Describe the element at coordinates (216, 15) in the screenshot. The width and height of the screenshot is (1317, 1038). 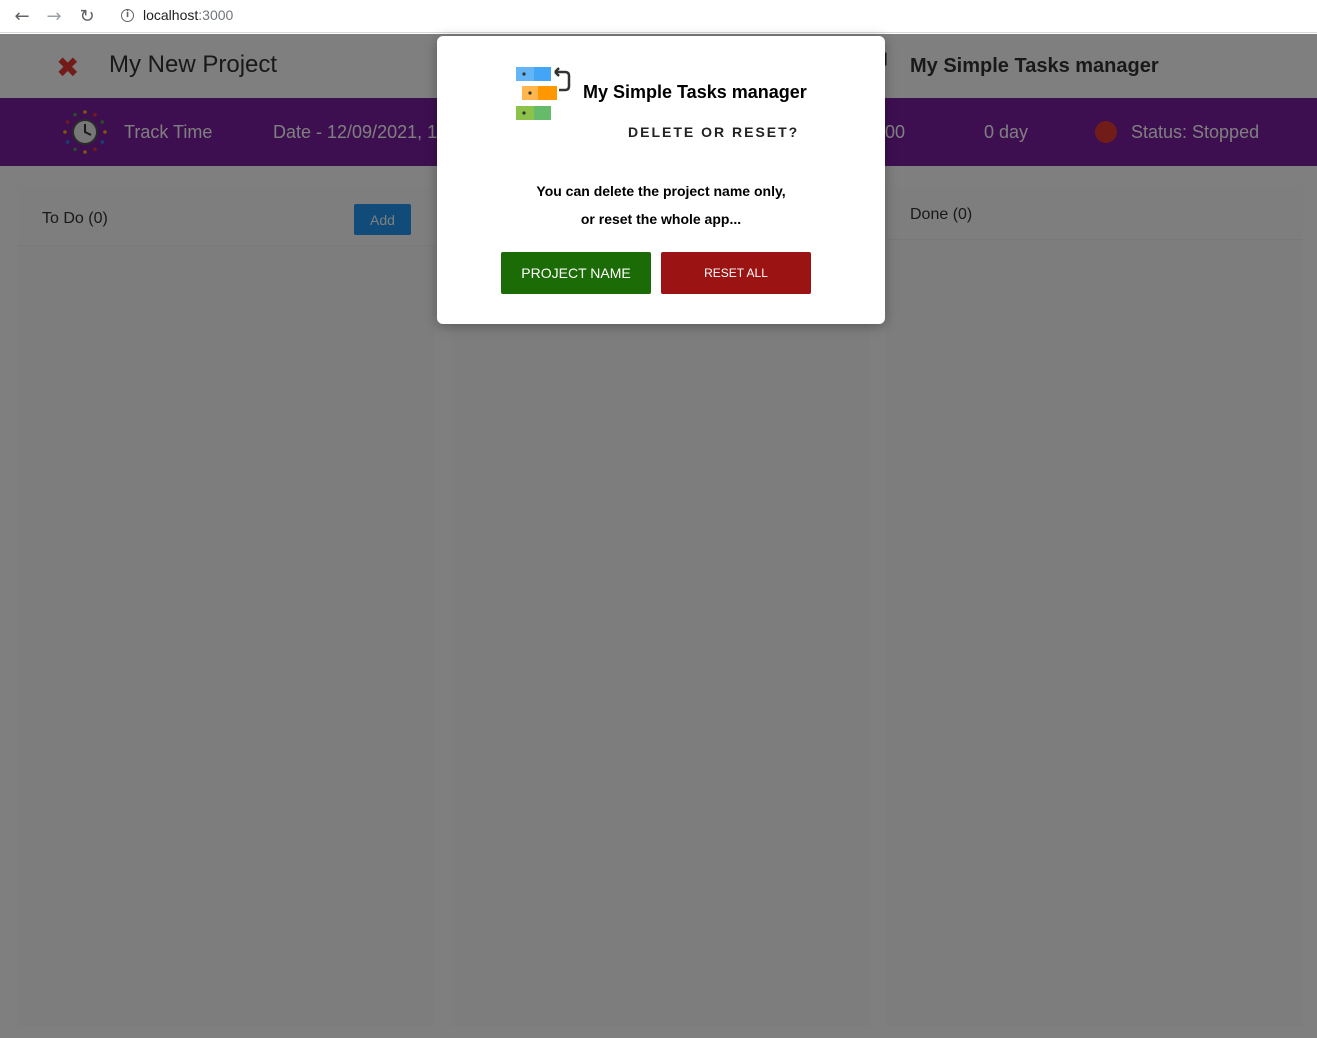
I see `url-port: :3000` at that location.